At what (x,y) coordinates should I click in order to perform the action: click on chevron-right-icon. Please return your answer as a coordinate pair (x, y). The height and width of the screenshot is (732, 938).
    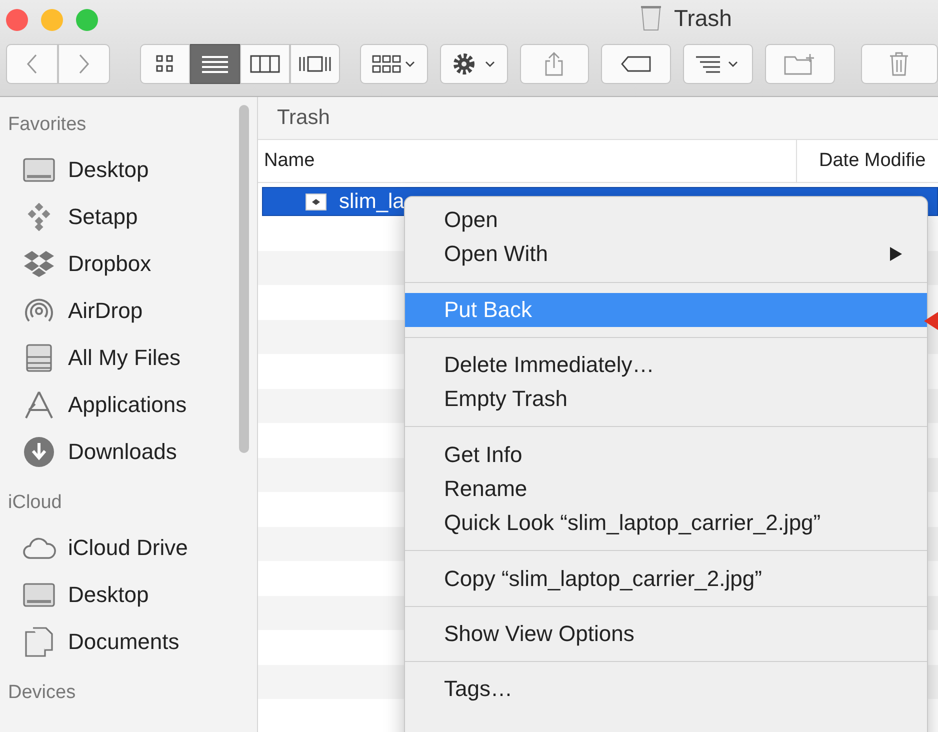
    Looking at the image, I should click on (84, 64).